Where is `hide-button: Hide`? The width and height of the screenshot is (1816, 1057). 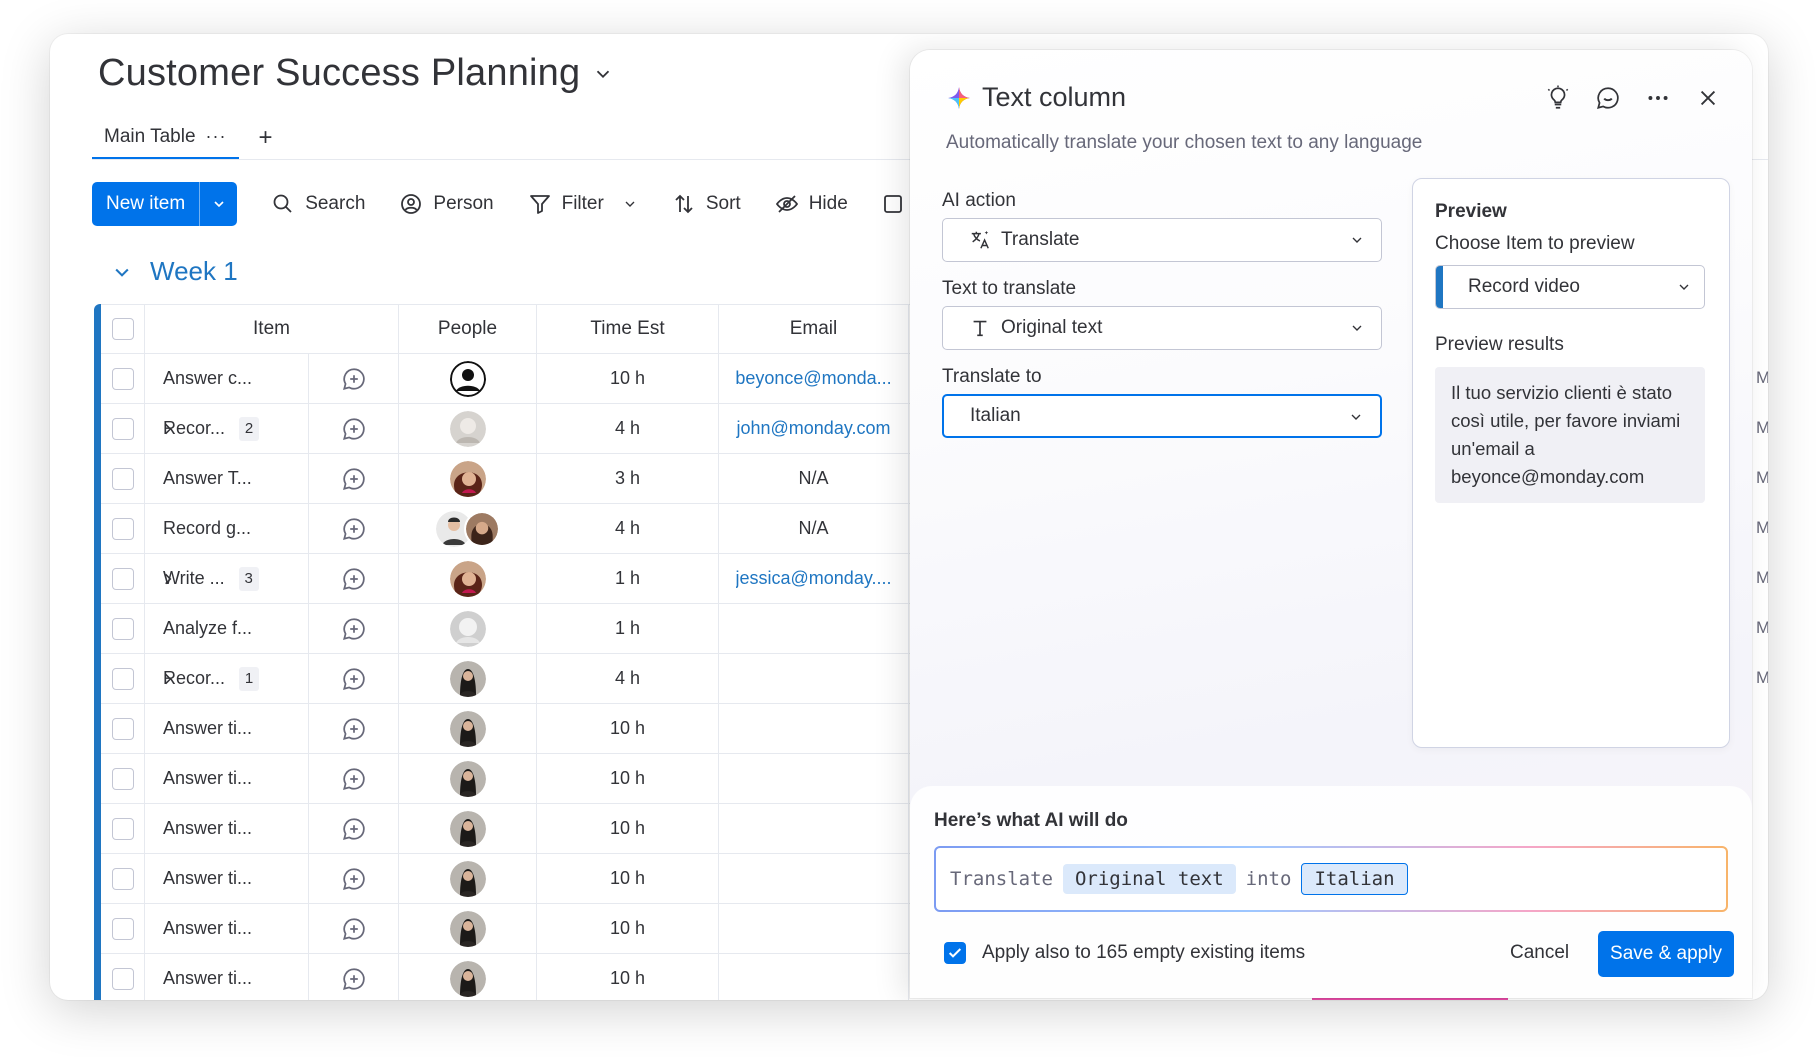
hide-button: Hide is located at coordinates (811, 204).